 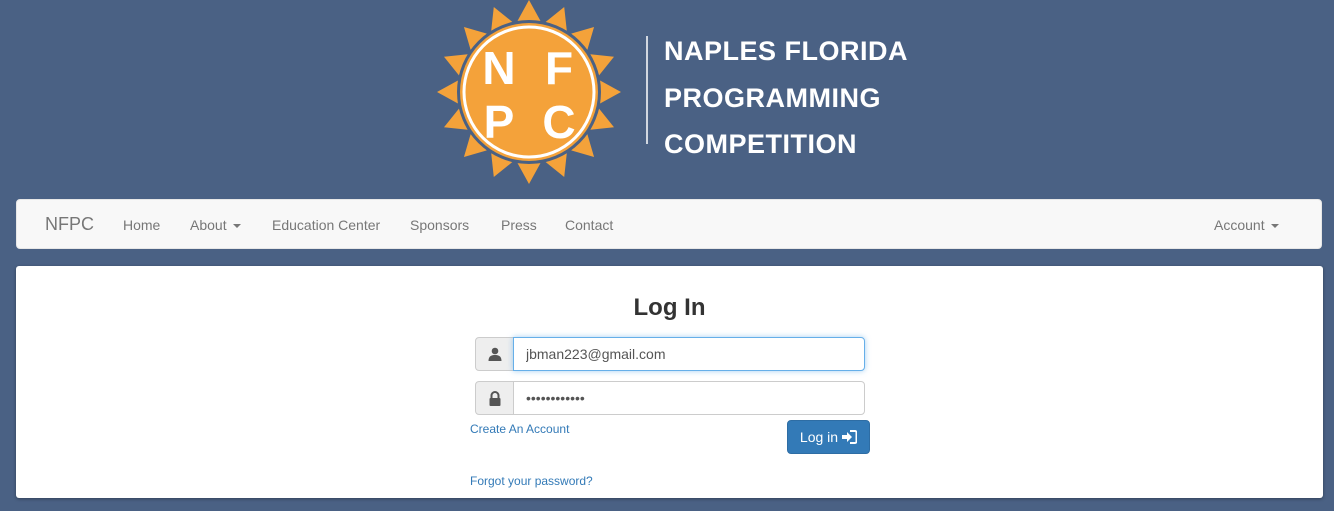 I want to click on nav-item-account: Account, so click(x=1246, y=225).